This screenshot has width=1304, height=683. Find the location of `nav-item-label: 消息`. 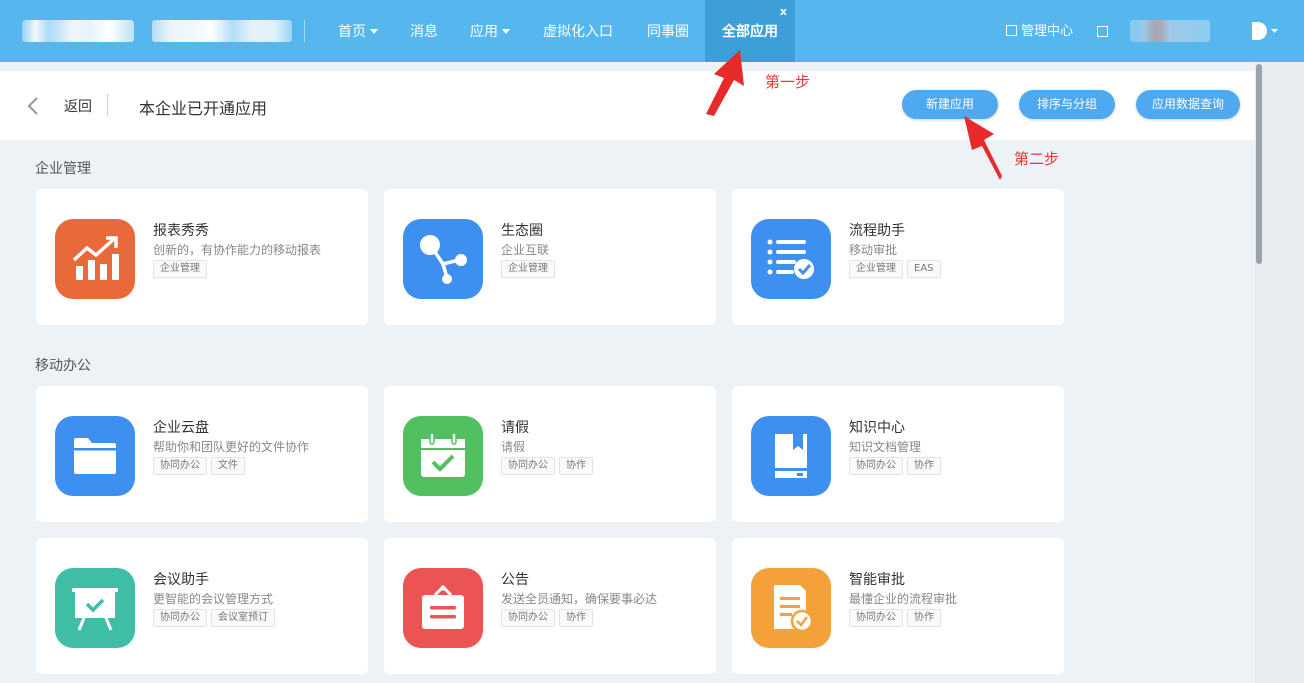

nav-item-label: 消息 is located at coordinates (424, 32).